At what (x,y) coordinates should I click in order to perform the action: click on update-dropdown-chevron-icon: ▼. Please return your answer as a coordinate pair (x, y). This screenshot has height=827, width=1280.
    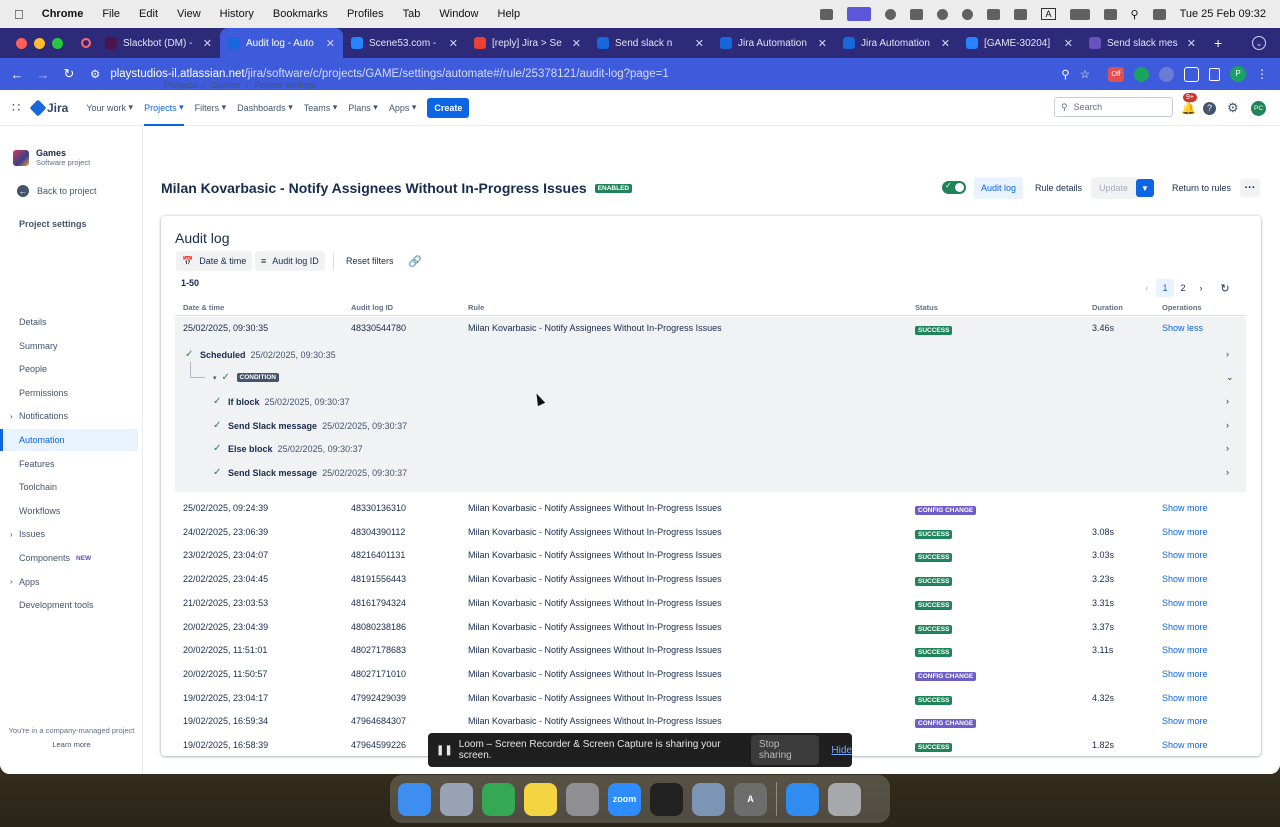
    Looking at the image, I should click on (1145, 188).